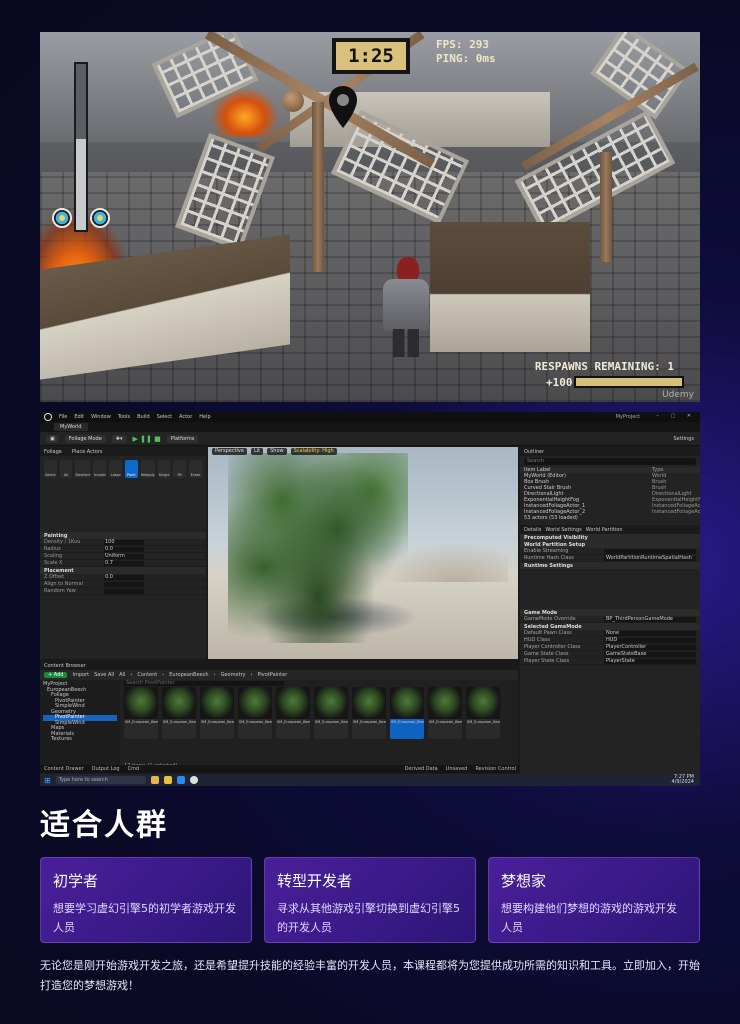 This screenshot has height=1024, width=740. What do you see at coordinates (122, 675) in the screenshot?
I see `breadcrumb-all: All` at bounding box center [122, 675].